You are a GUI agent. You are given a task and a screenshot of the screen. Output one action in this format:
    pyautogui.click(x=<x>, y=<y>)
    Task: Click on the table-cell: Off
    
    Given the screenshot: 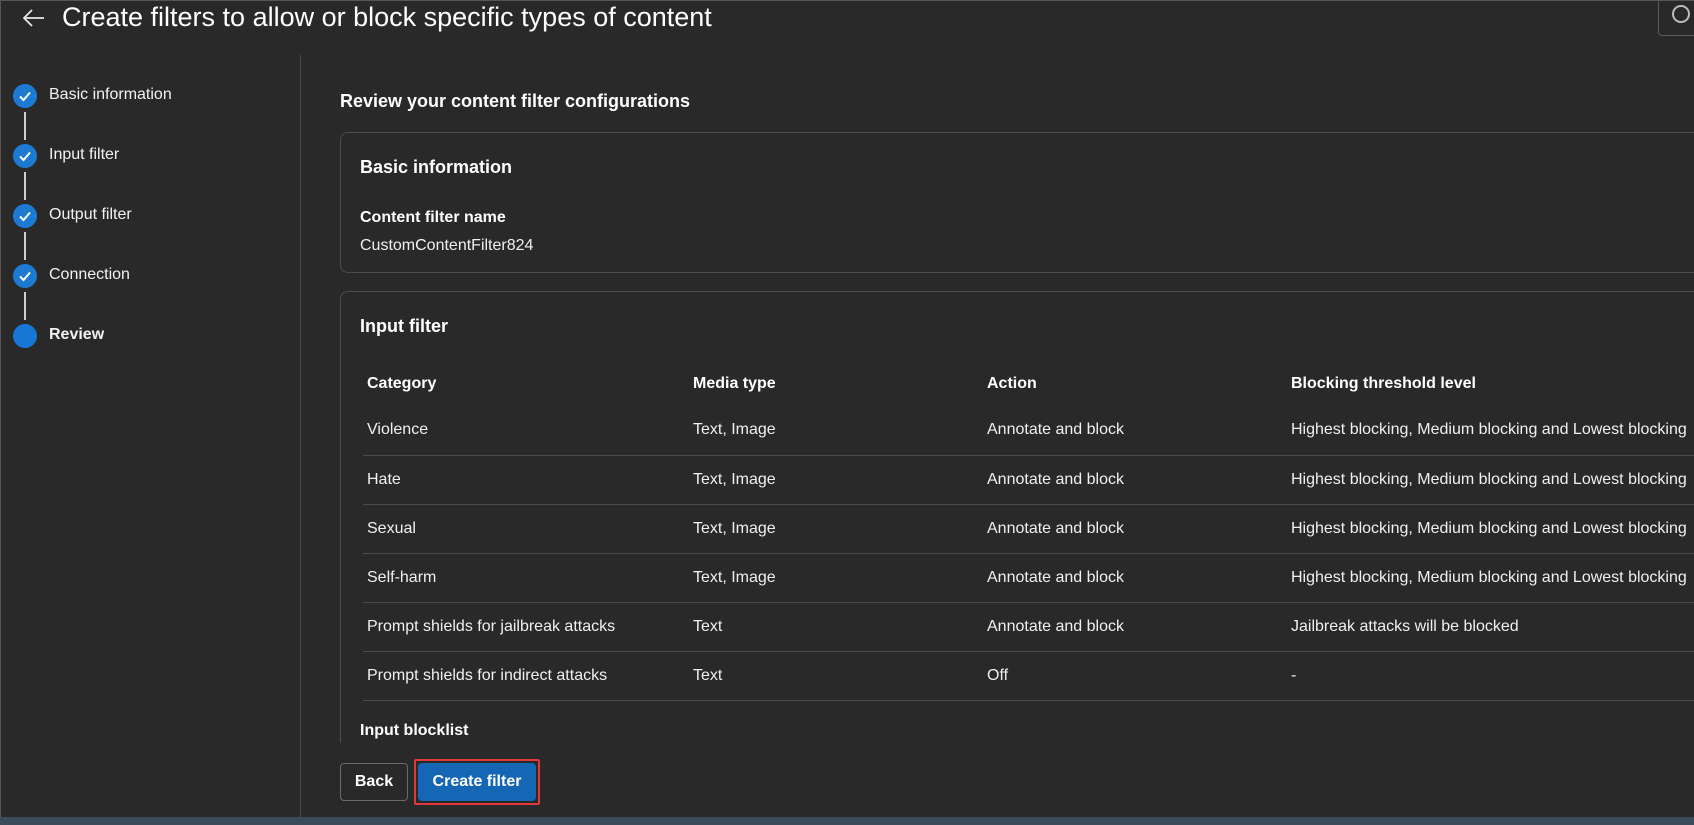 What is the action you would take?
    pyautogui.click(x=1135, y=676)
    